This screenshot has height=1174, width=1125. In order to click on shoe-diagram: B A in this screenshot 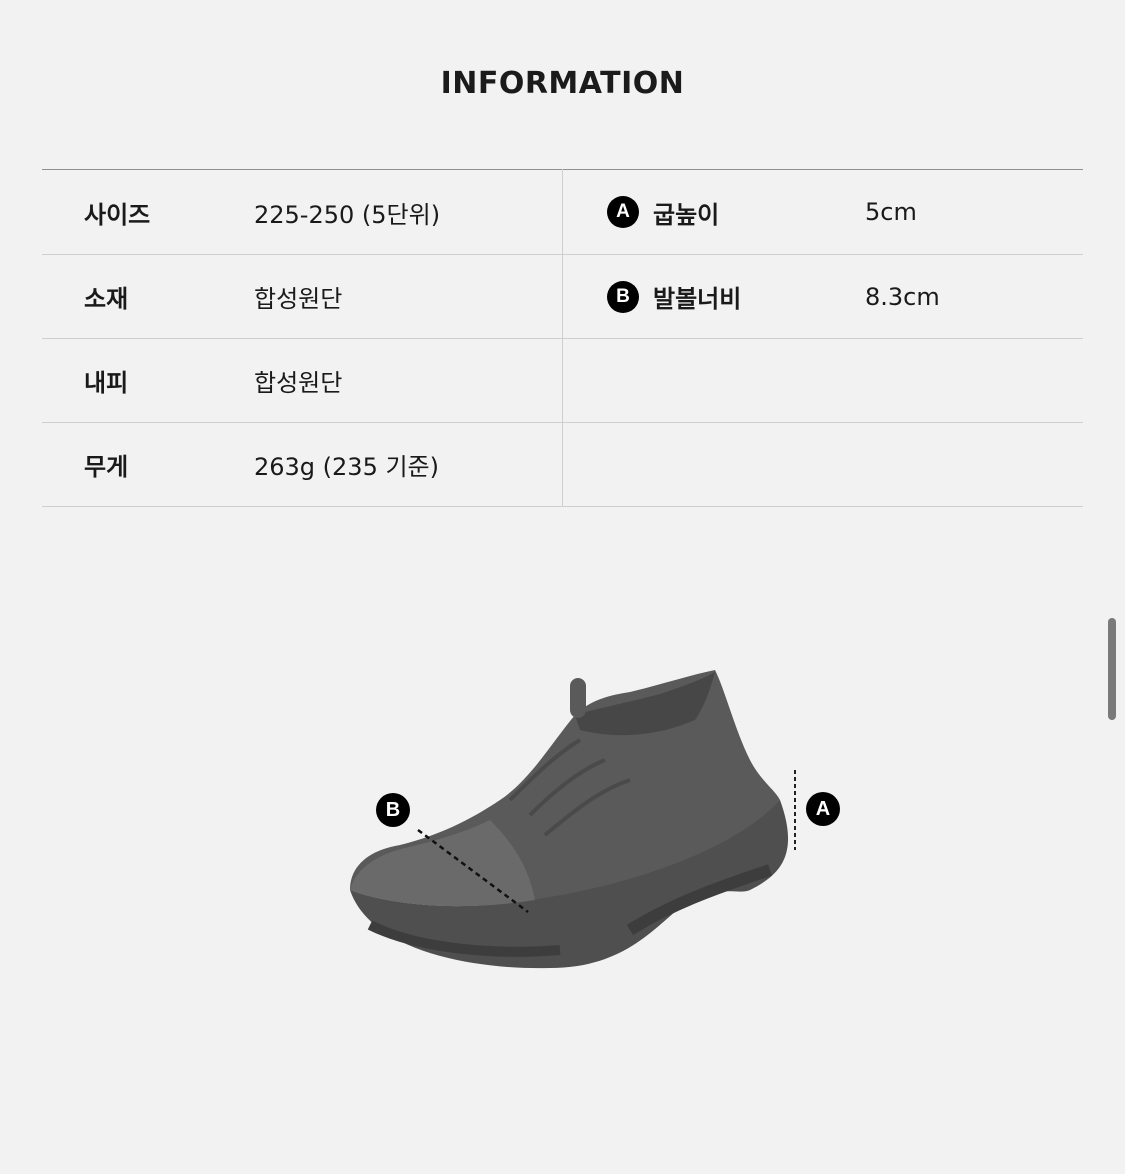, I will do `click(600, 820)`.